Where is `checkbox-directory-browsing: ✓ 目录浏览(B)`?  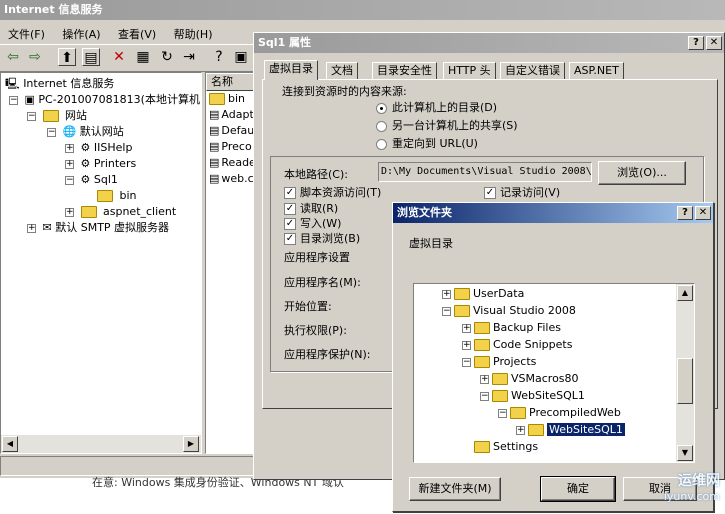 checkbox-directory-browsing: ✓ 目录浏览(B) is located at coordinates (322, 238).